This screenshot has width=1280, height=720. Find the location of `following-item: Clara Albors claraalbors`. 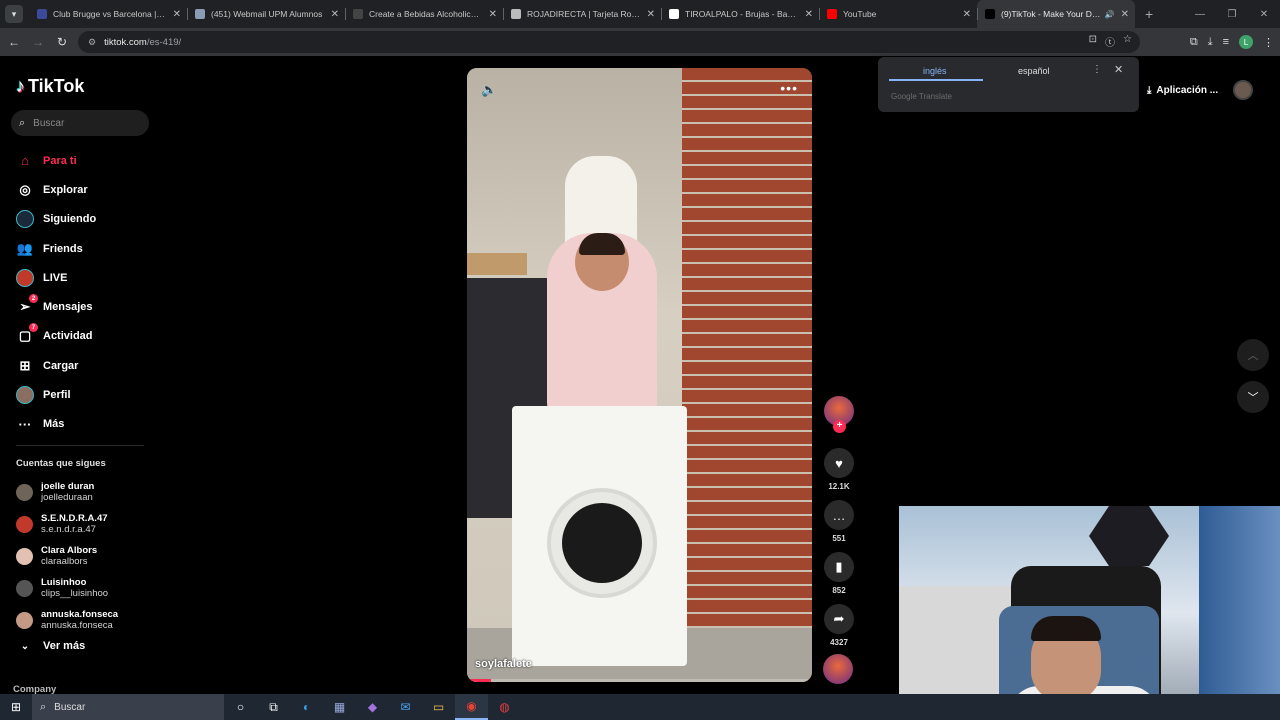

following-item: Clara Albors claraalbors is located at coordinates (67, 556).